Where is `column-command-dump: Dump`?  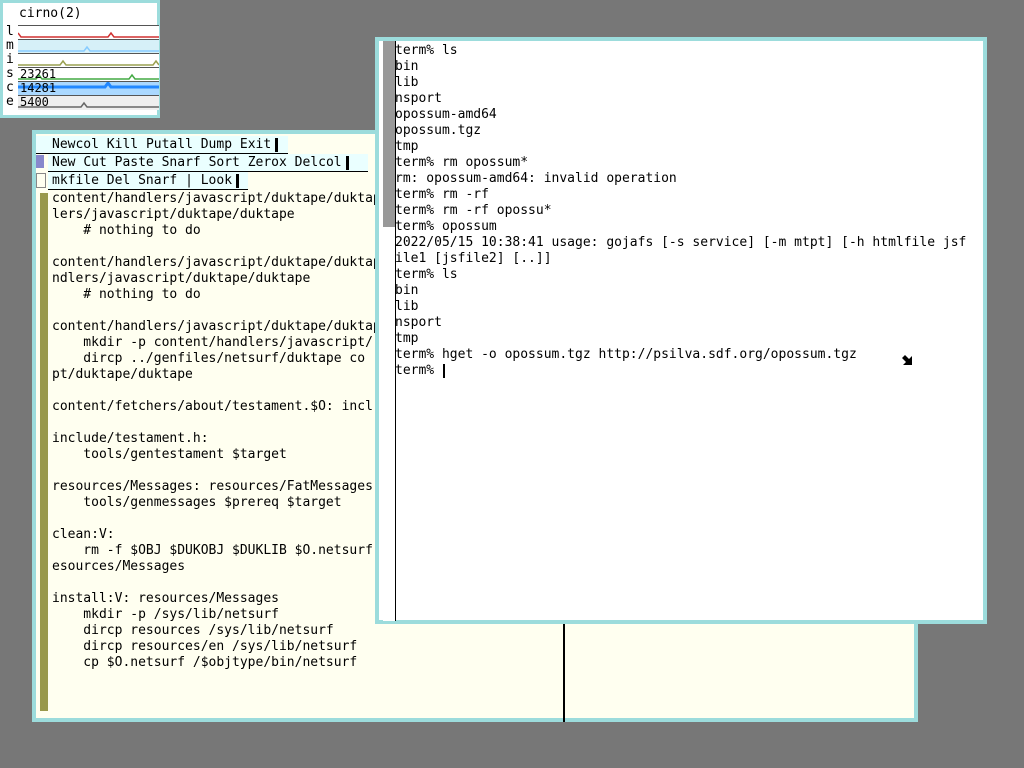
column-command-dump: Dump is located at coordinates (216, 144).